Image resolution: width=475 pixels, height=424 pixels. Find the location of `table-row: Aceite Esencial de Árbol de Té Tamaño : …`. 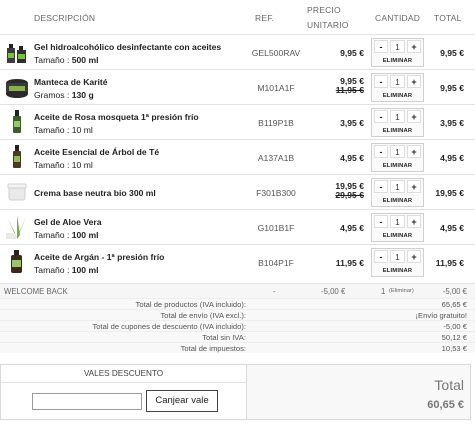

table-row: Aceite Esencial de Árbol de Té Tamaño : … is located at coordinates (237, 156).